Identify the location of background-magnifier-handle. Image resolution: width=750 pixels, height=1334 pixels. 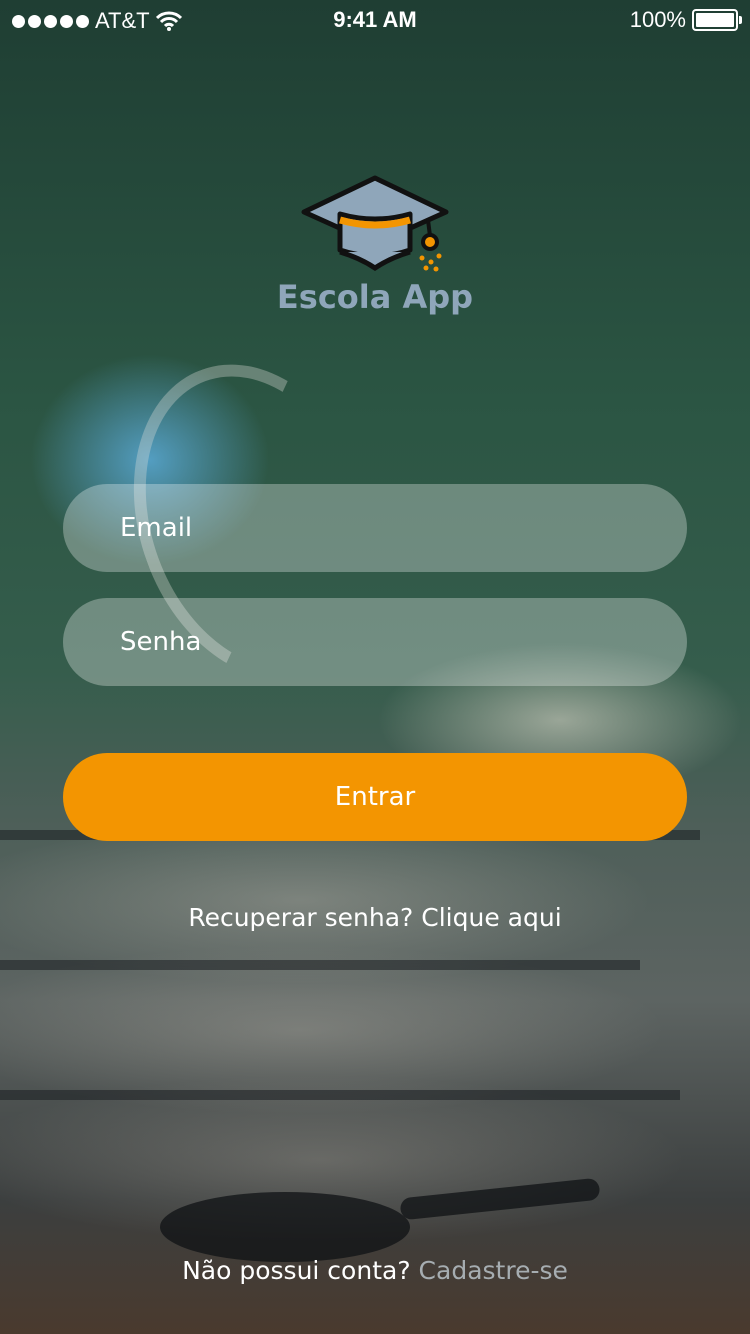
(500, 1199).